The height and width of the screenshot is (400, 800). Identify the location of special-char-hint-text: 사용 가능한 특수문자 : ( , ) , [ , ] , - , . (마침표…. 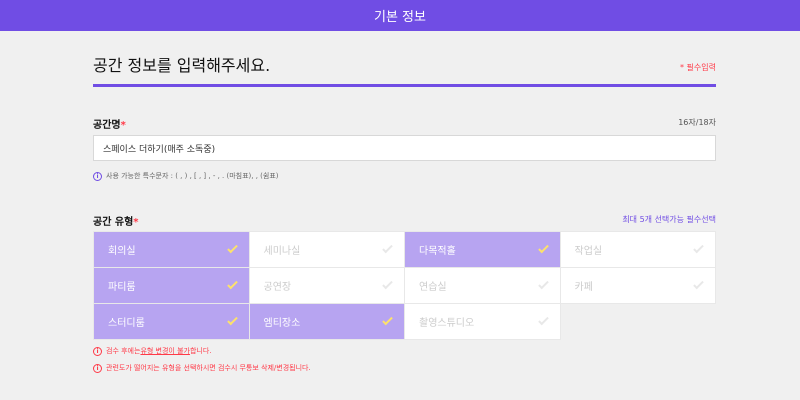
(192, 176).